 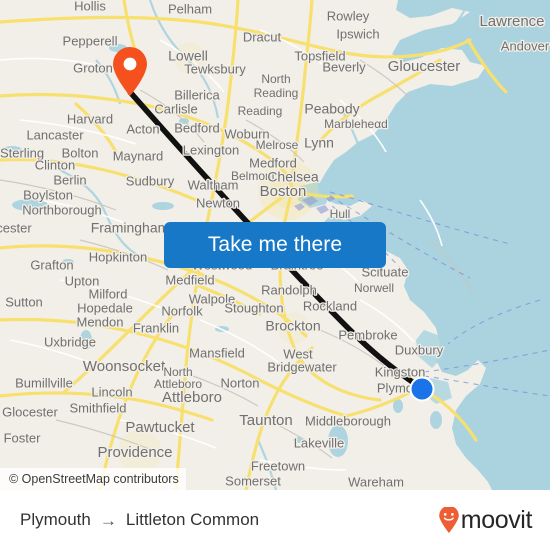 What do you see at coordinates (448, 519) in the screenshot?
I see `moovit-pin-icon` at bounding box center [448, 519].